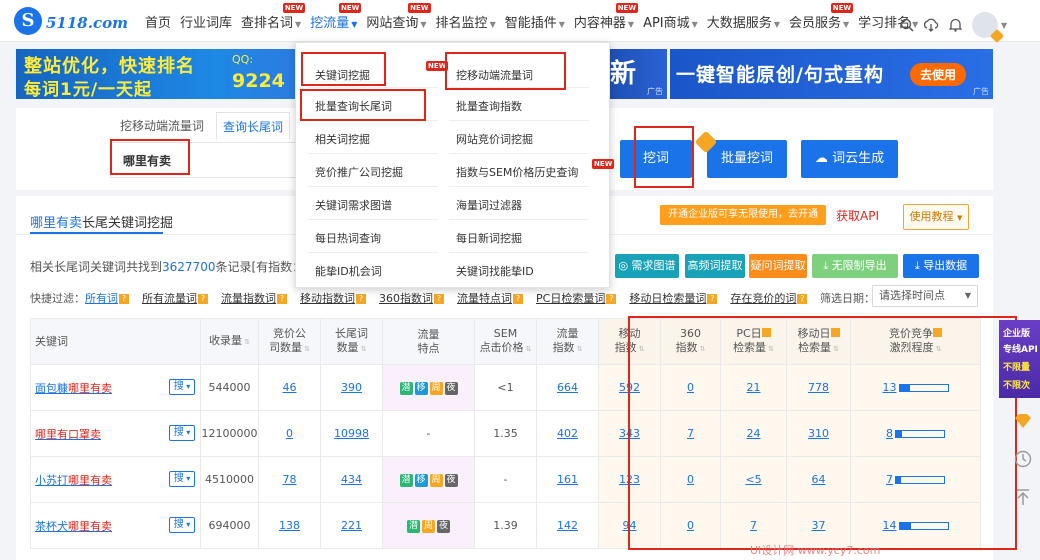 This screenshot has width=1040, height=560. Describe the element at coordinates (985, 25) in the screenshot. I see `avatar` at that location.